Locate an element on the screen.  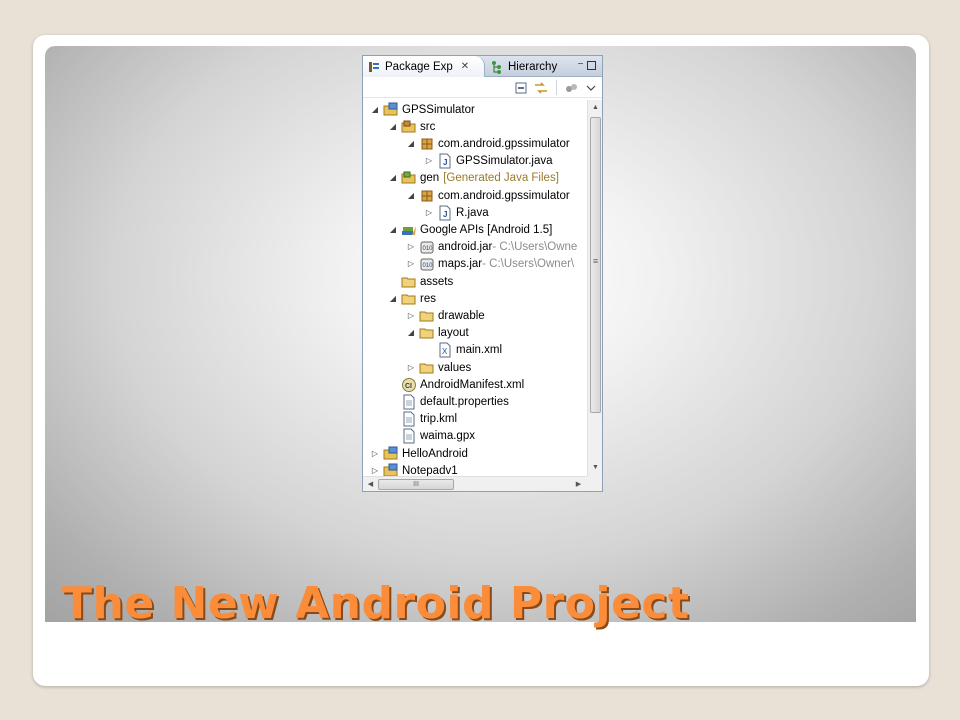
scroll-left-icon: ◀ is located at coordinates (370, 484).